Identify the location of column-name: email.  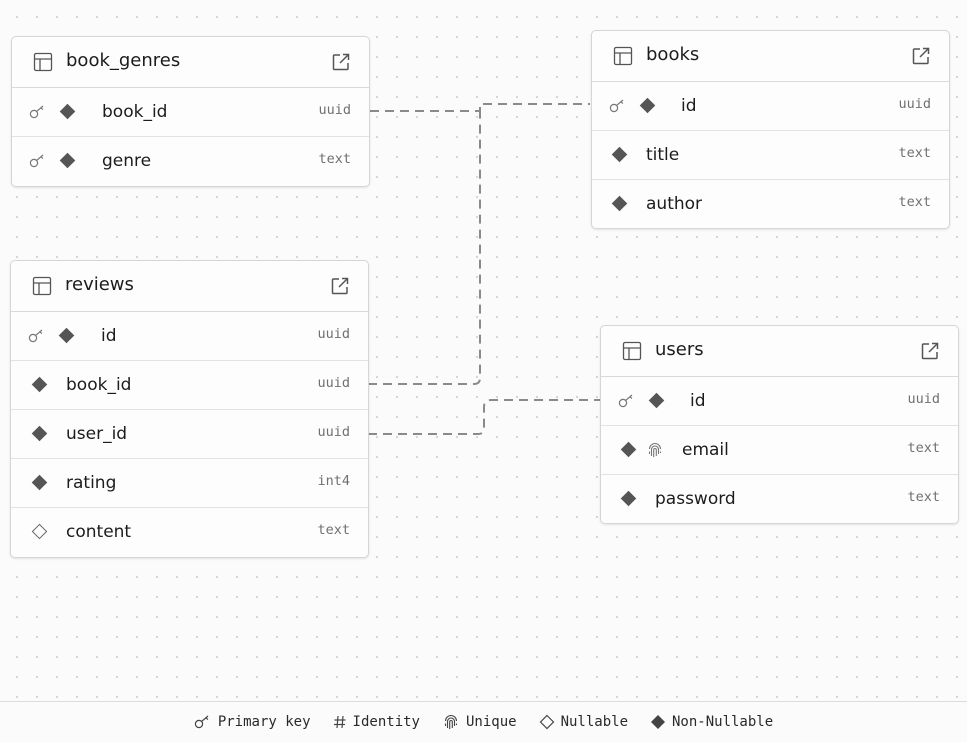
(705, 450).